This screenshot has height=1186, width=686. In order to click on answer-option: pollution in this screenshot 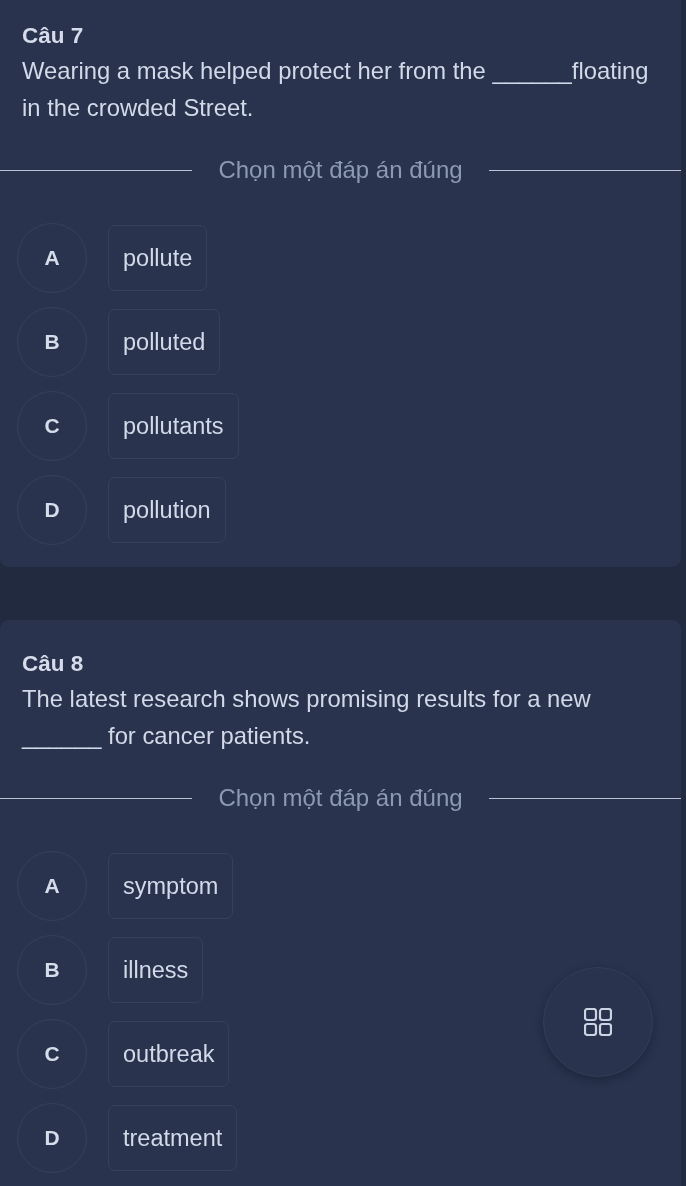, I will do `click(167, 510)`.